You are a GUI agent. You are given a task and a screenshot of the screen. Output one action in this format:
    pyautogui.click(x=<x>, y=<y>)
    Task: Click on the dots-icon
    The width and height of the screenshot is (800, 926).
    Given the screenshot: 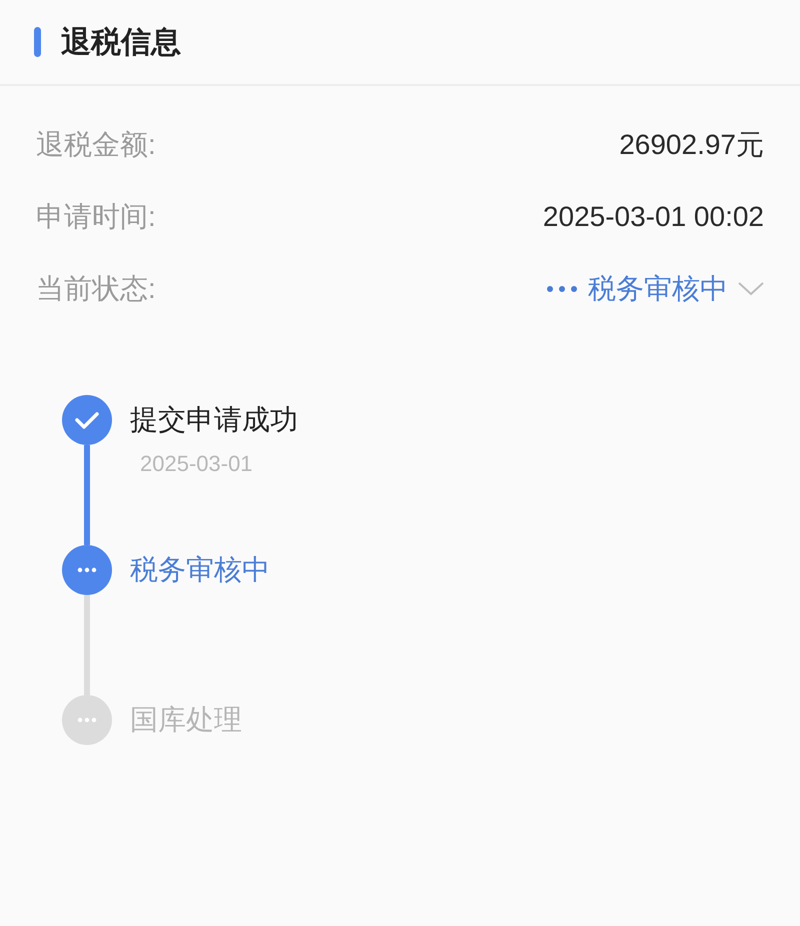 What is the action you would take?
    pyautogui.click(x=562, y=289)
    